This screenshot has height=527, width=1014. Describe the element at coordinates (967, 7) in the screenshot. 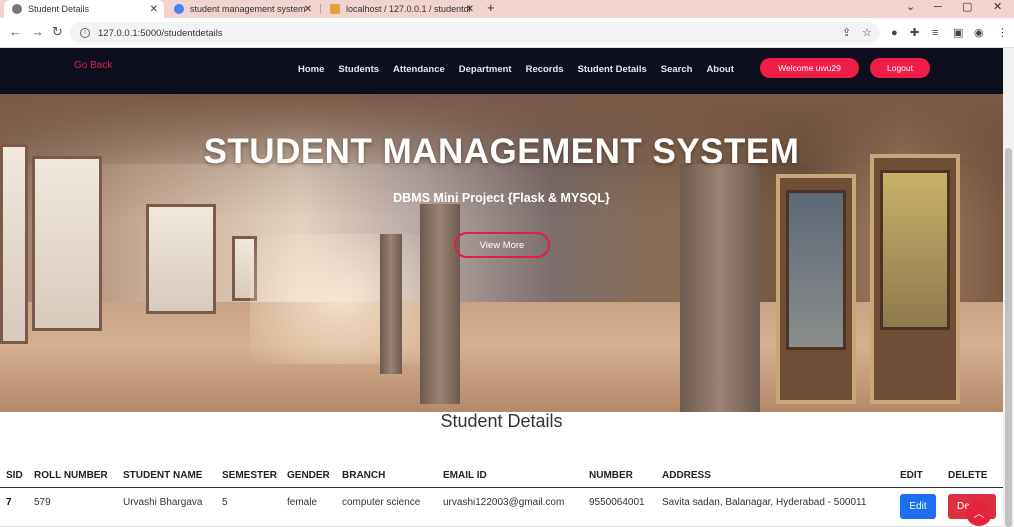

I see `maximize-icon: ▢` at that location.